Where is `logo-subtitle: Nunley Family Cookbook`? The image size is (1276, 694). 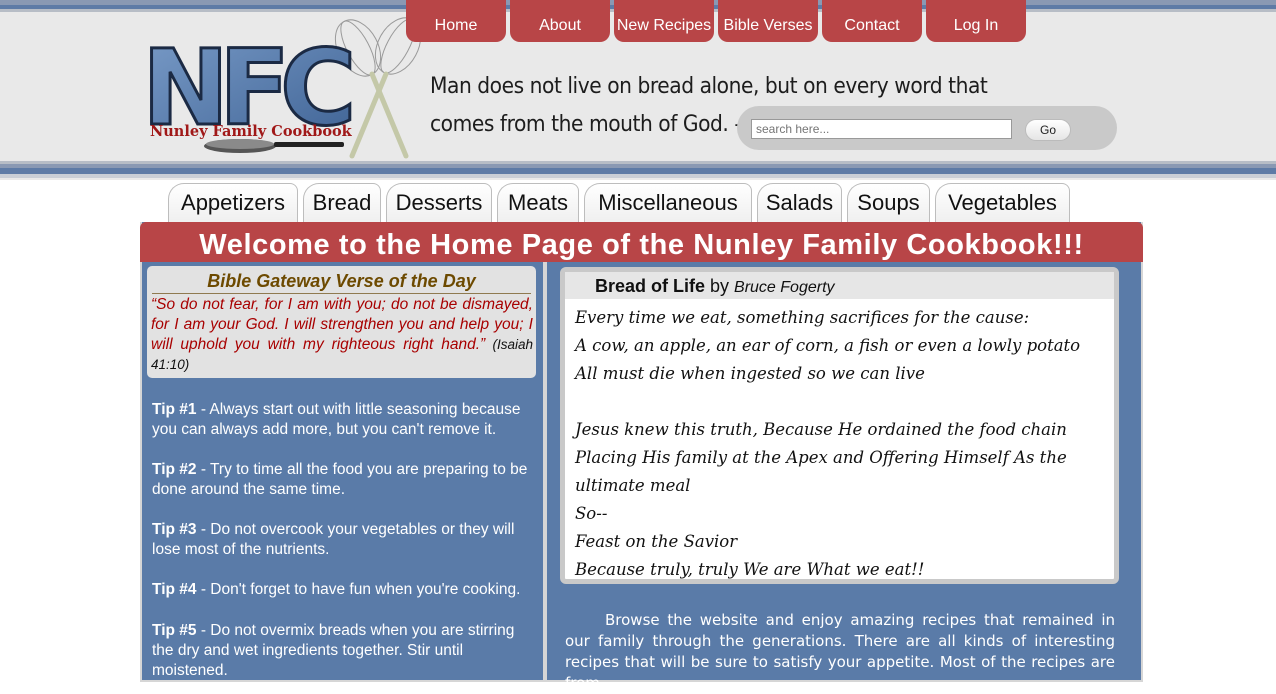 logo-subtitle: Nunley Family Cookbook is located at coordinates (251, 131).